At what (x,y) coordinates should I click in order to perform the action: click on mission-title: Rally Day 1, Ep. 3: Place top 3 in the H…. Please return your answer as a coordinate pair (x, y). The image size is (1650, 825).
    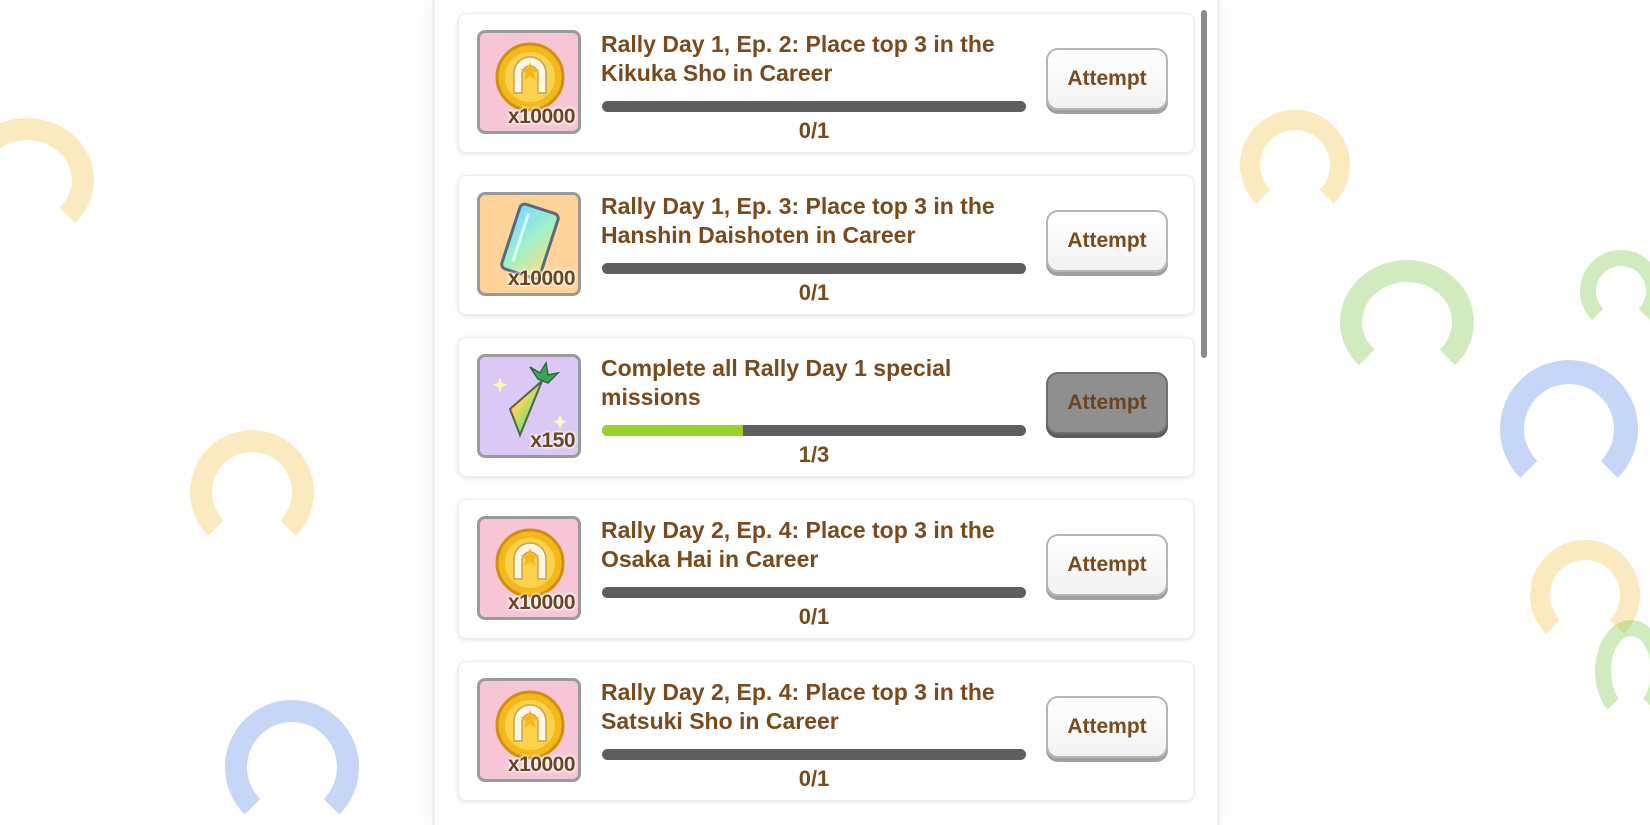
    Looking at the image, I should click on (798, 220).